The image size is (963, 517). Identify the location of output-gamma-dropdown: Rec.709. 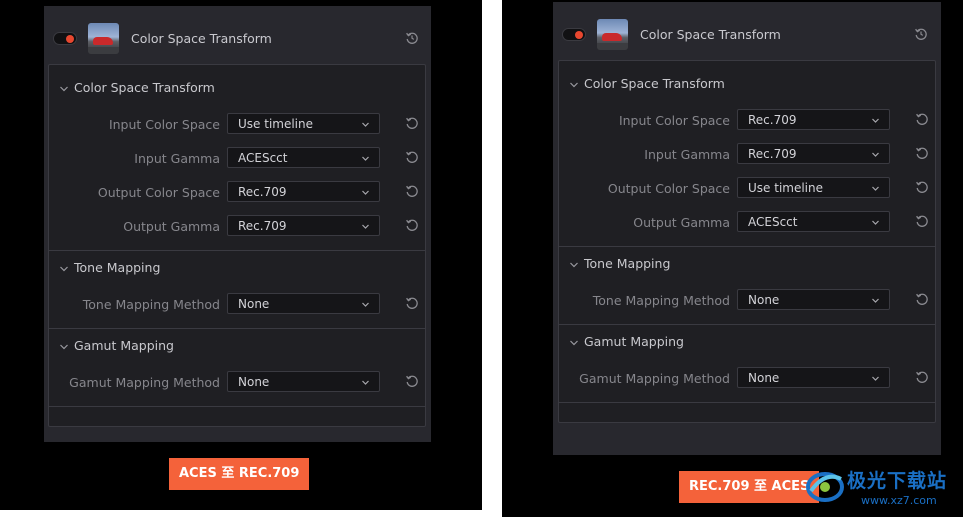
(303, 225).